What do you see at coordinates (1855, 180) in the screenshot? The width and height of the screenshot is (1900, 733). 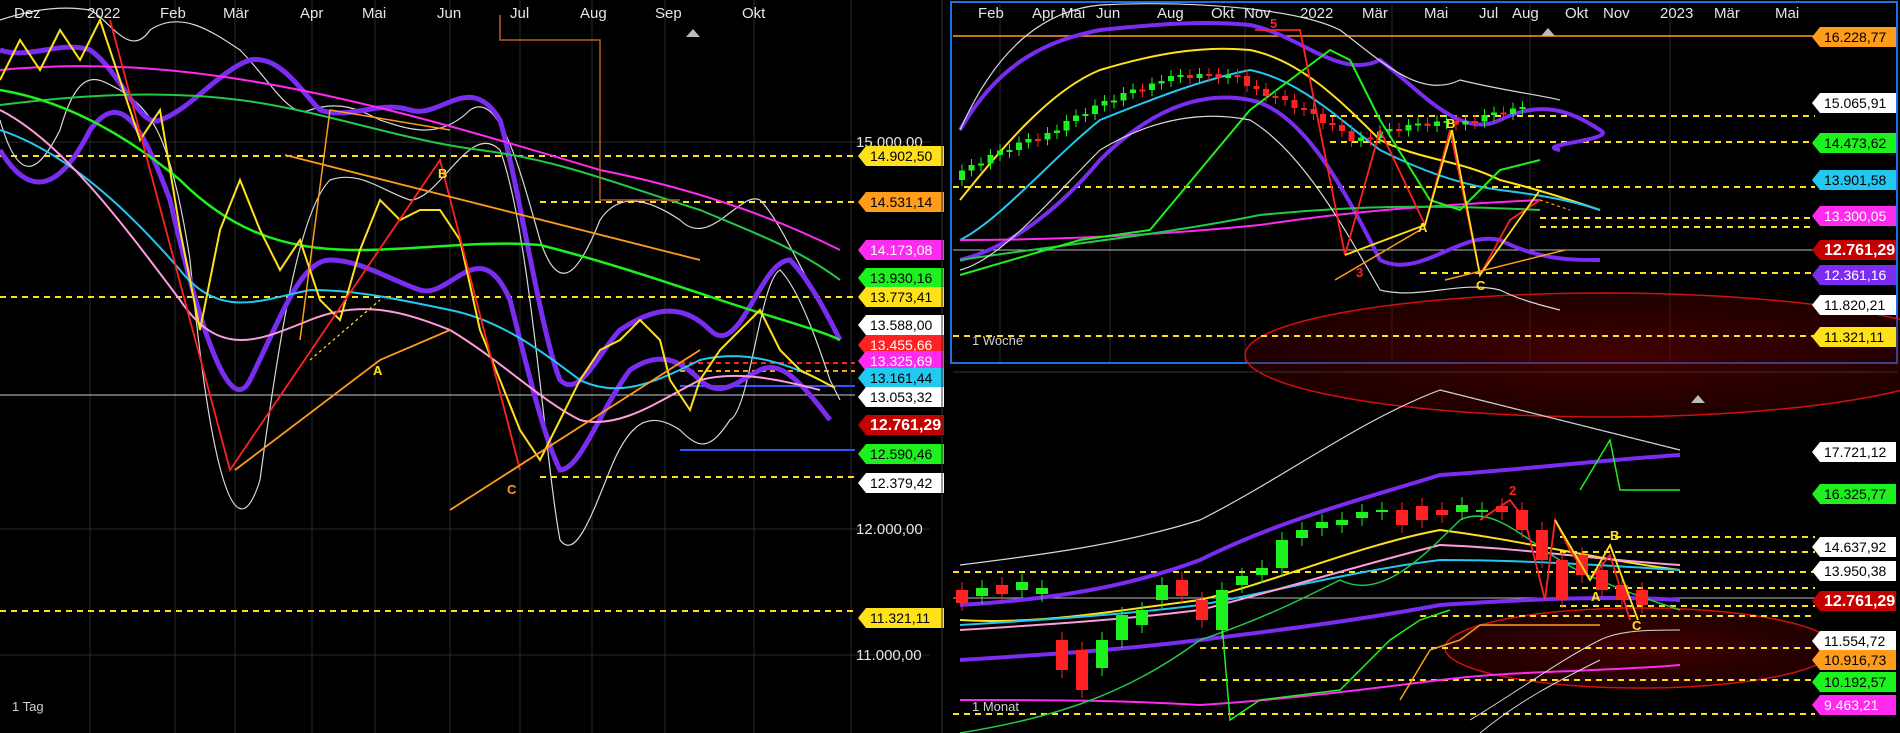 I see `price-tag-label: 13.901,58` at bounding box center [1855, 180].